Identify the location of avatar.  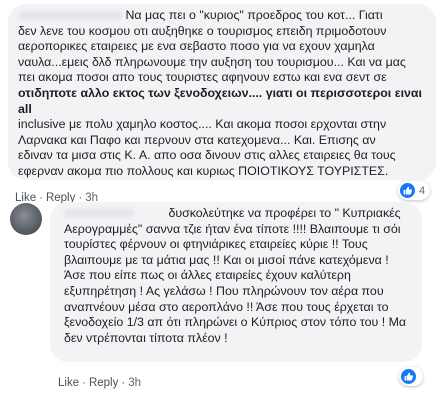
(26, 219).